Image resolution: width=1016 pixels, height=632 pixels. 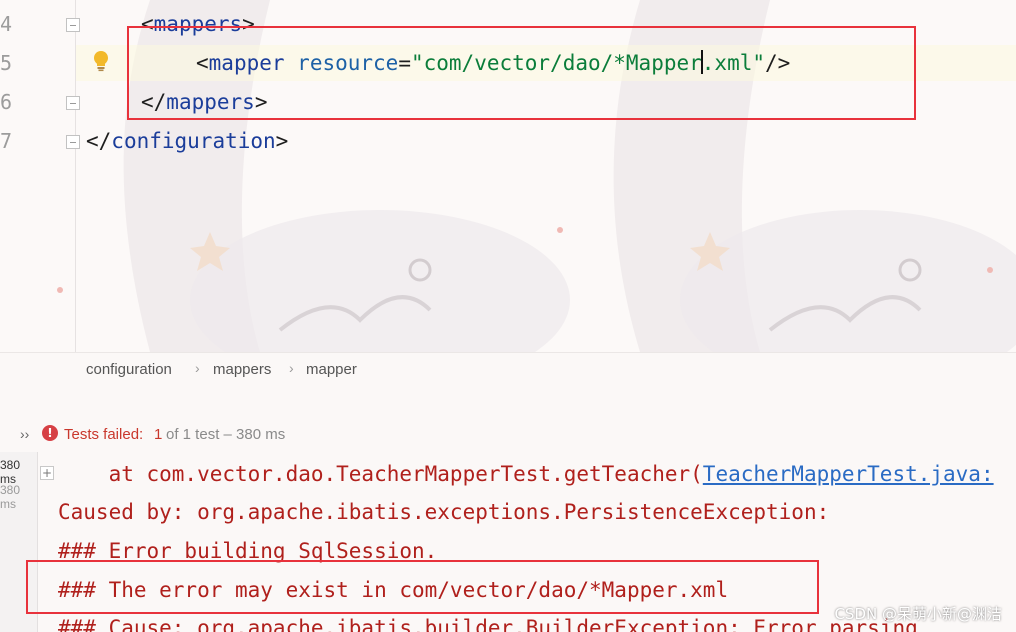 What do you see at coordinates (508, 369) in the screenshot?
I see `breadcrumb: configuration › mappers › mapper` at bounding box center [508, 369].